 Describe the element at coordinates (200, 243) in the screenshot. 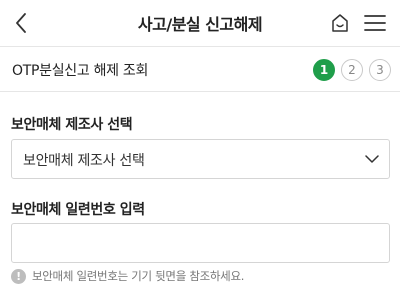

I see `serial-number-input` at that location.